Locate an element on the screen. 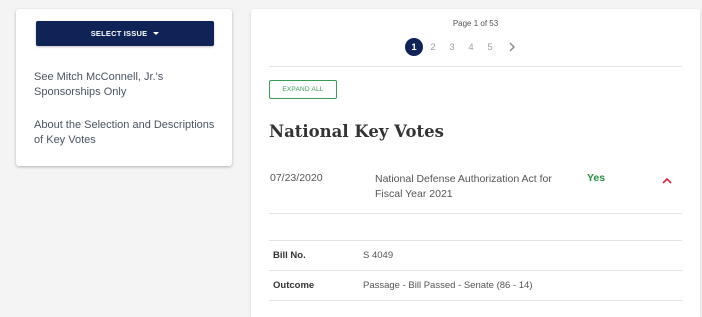 Image resolution: width=702 pixels, height=317 pixels. pagination: 1 2 3 4 5 is located at coordinates (463, 47).